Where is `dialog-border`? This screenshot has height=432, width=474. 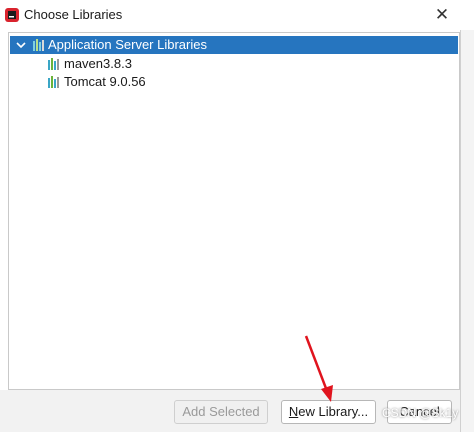
dialog-border is located at coordinates (460, 231).